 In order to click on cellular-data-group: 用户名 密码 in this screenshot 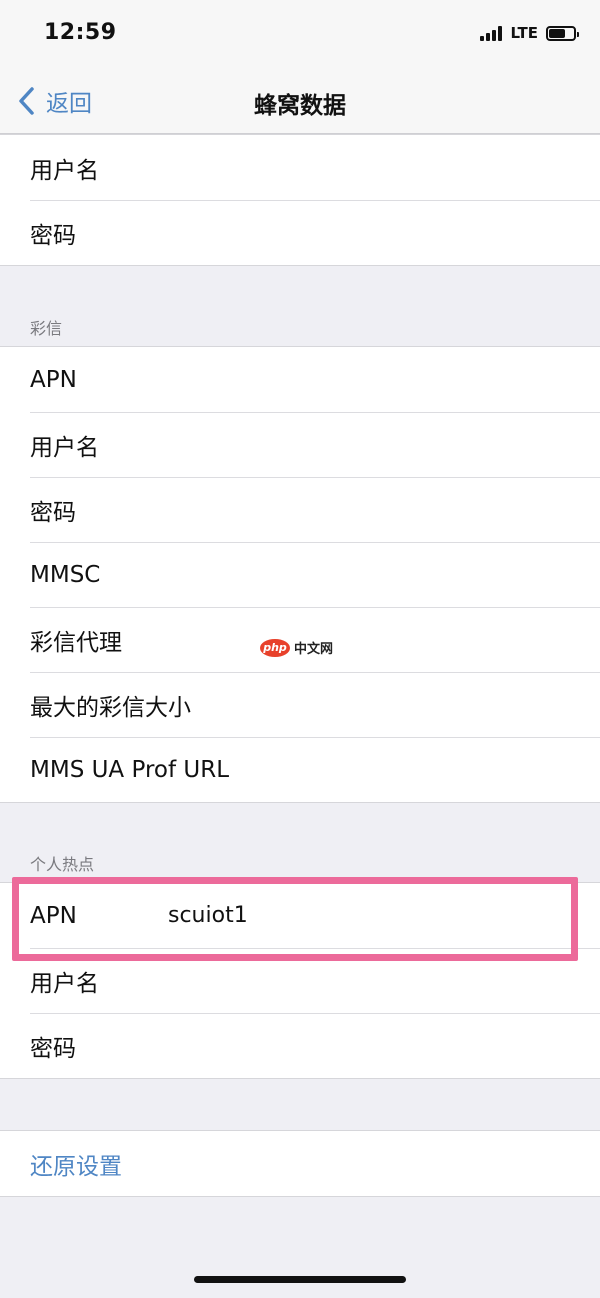, I will do `click(300, 200)`.